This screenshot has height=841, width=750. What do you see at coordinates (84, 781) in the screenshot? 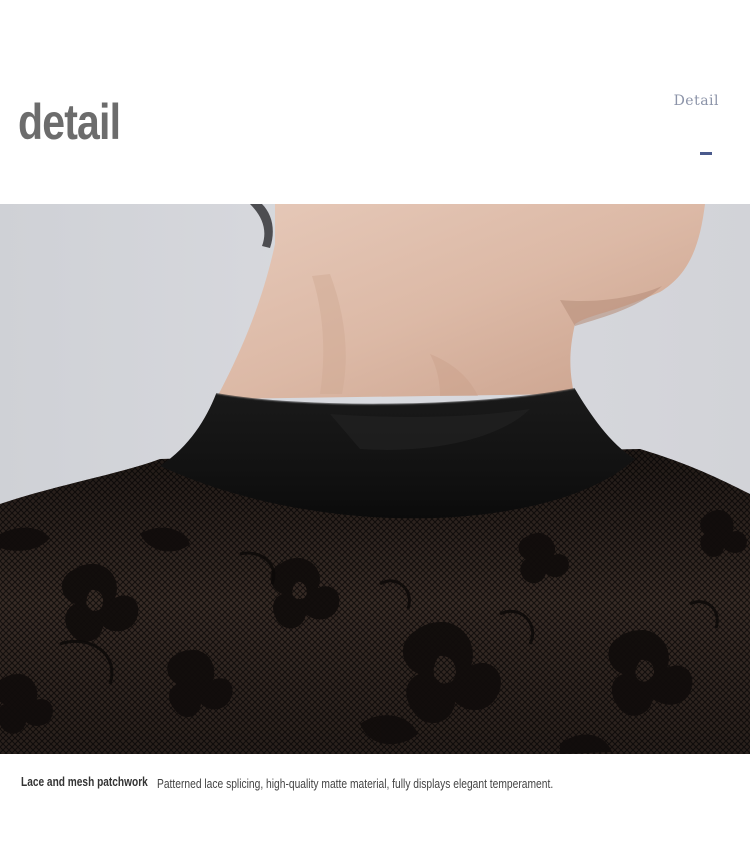
I see `caption-highlight: Lace and mesh patchwork` at bounding box center [84, 781].